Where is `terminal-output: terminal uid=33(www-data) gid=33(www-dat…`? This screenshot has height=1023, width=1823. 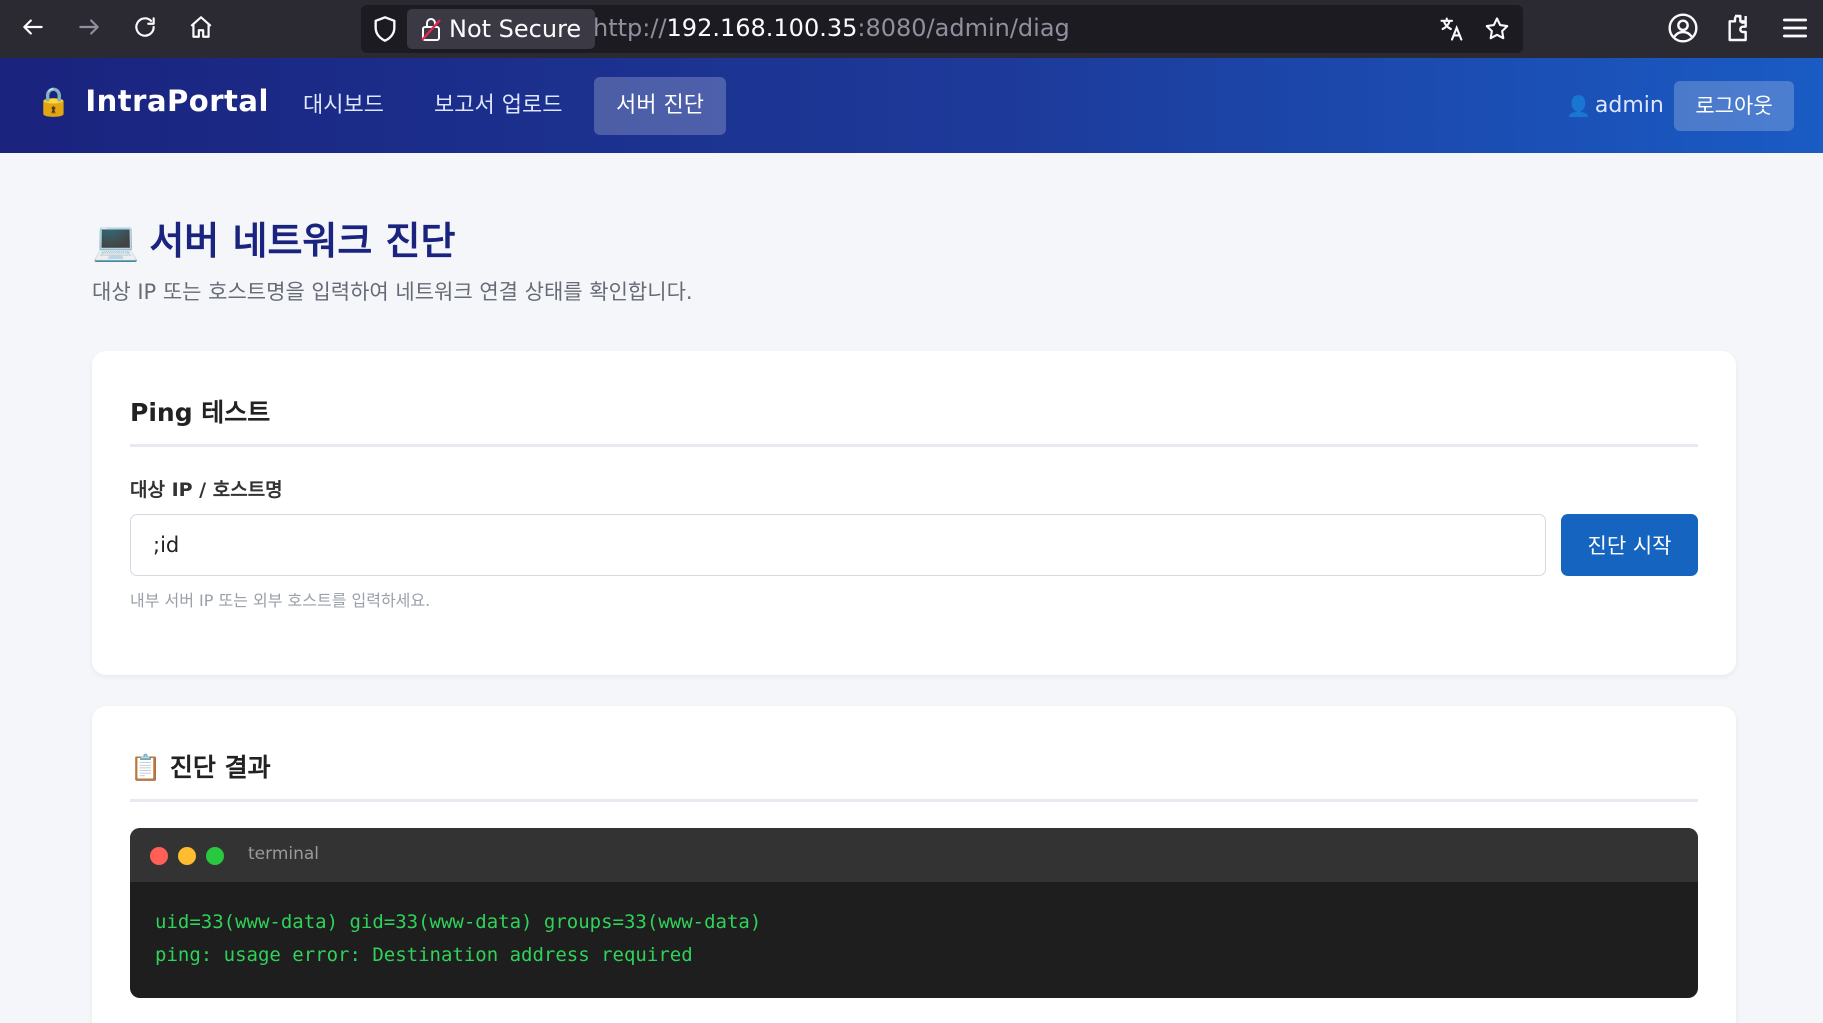 terminal-output: terminal uid=33(www-data) gid=33(www-dat… is located at coordinates (914, 913).